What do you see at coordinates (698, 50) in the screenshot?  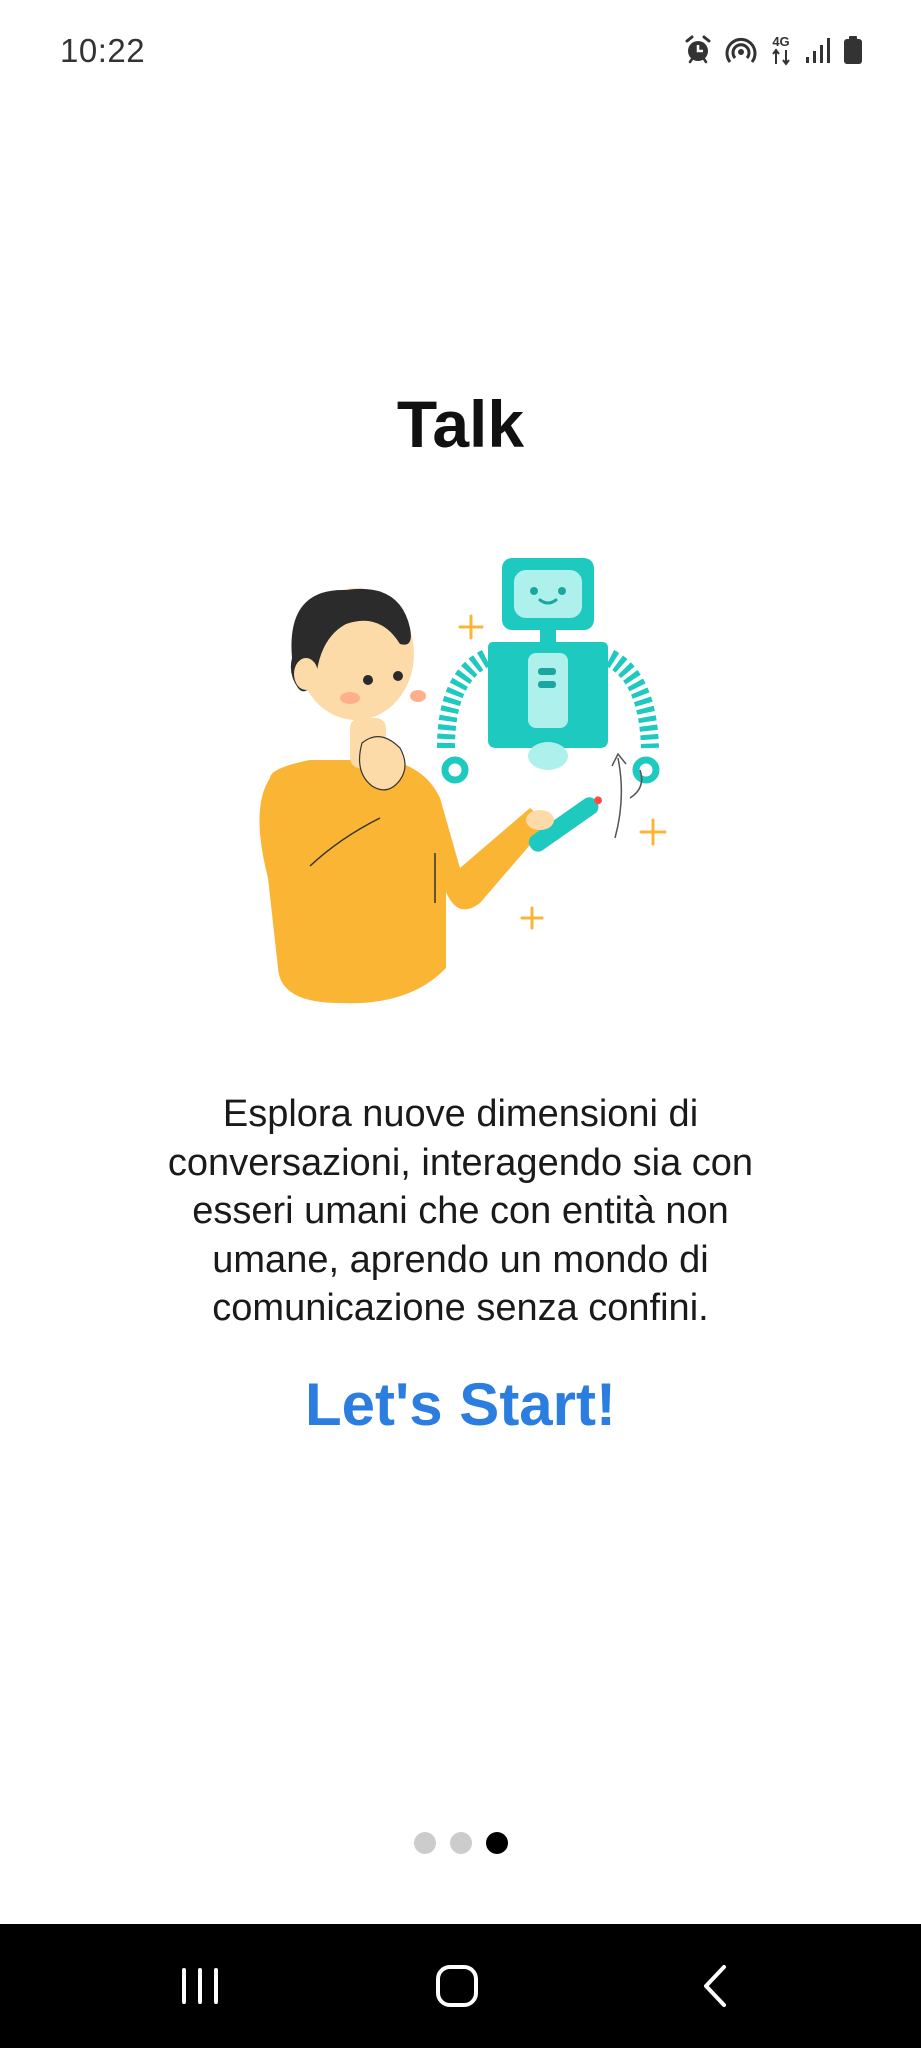 I see `alarm-icon` at bounding box center [698, 50].